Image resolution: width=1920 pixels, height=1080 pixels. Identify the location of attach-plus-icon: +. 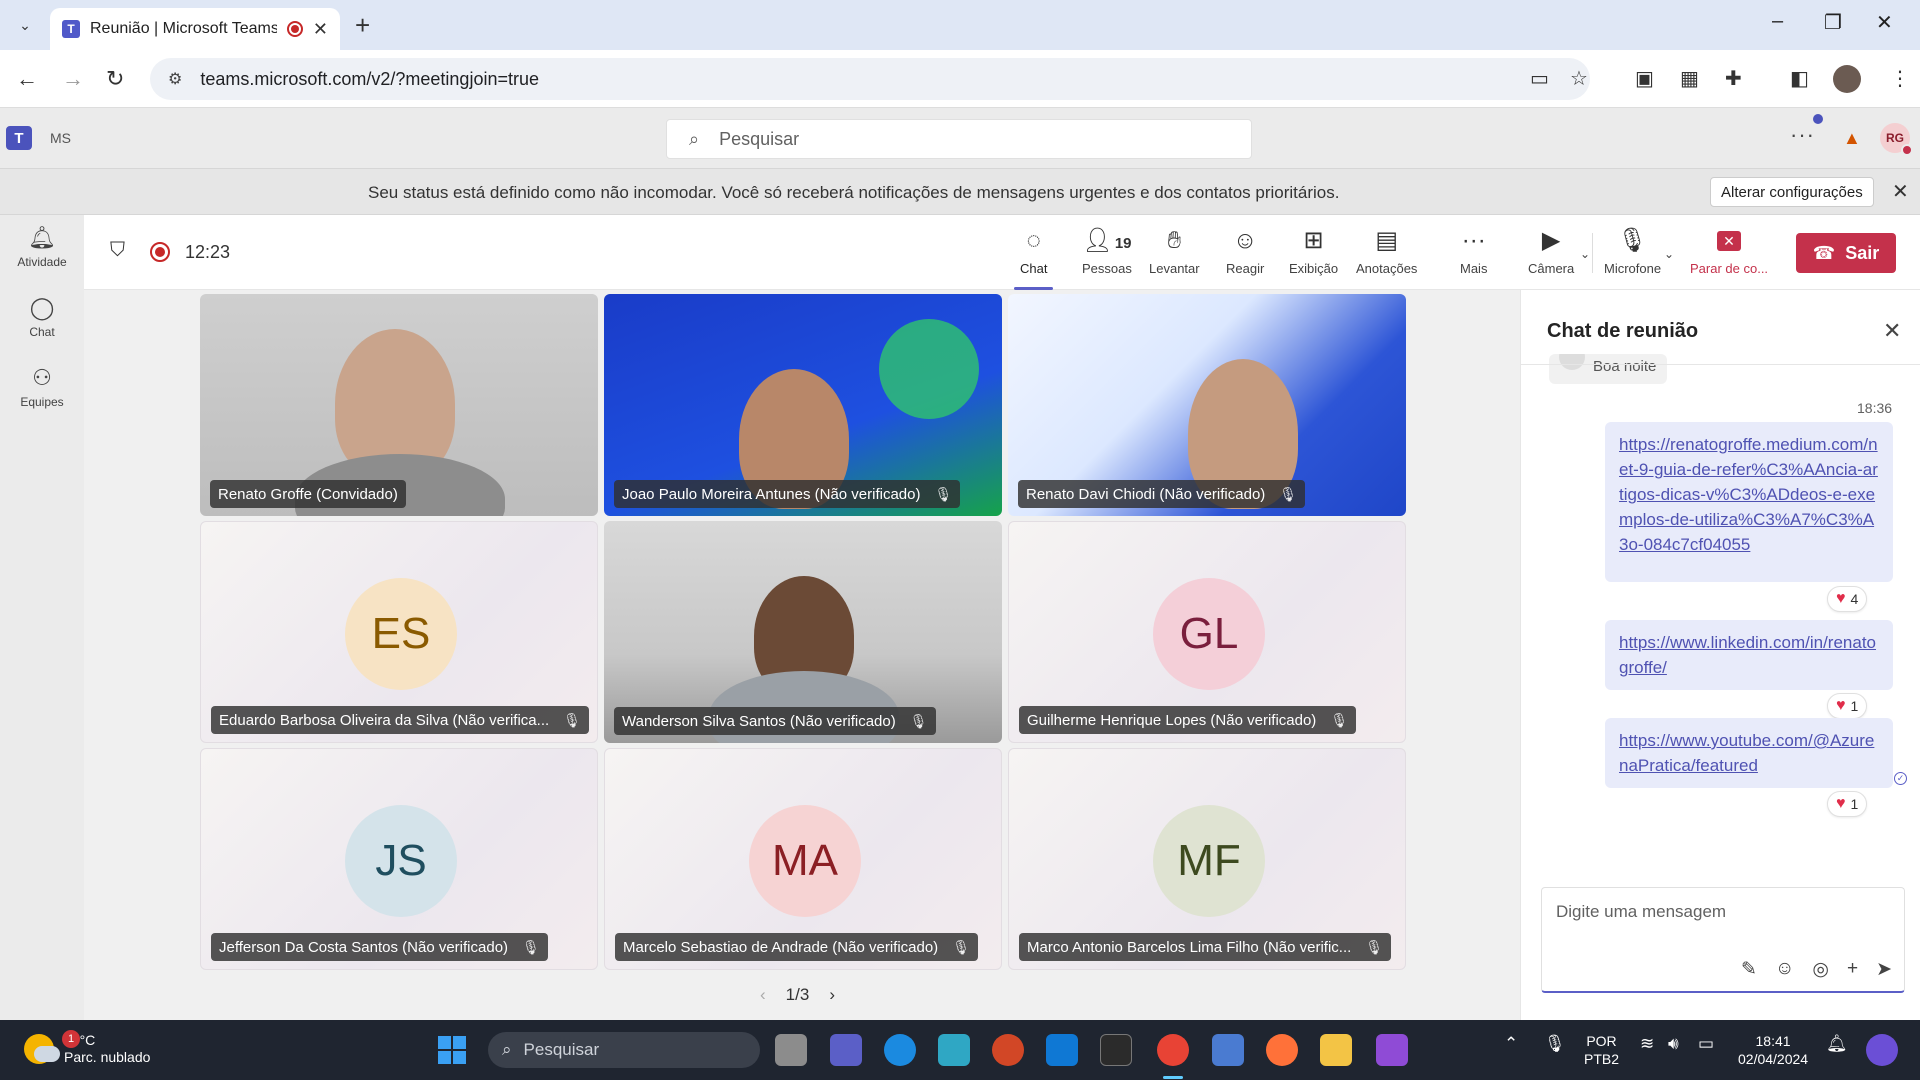
(1852, 969).